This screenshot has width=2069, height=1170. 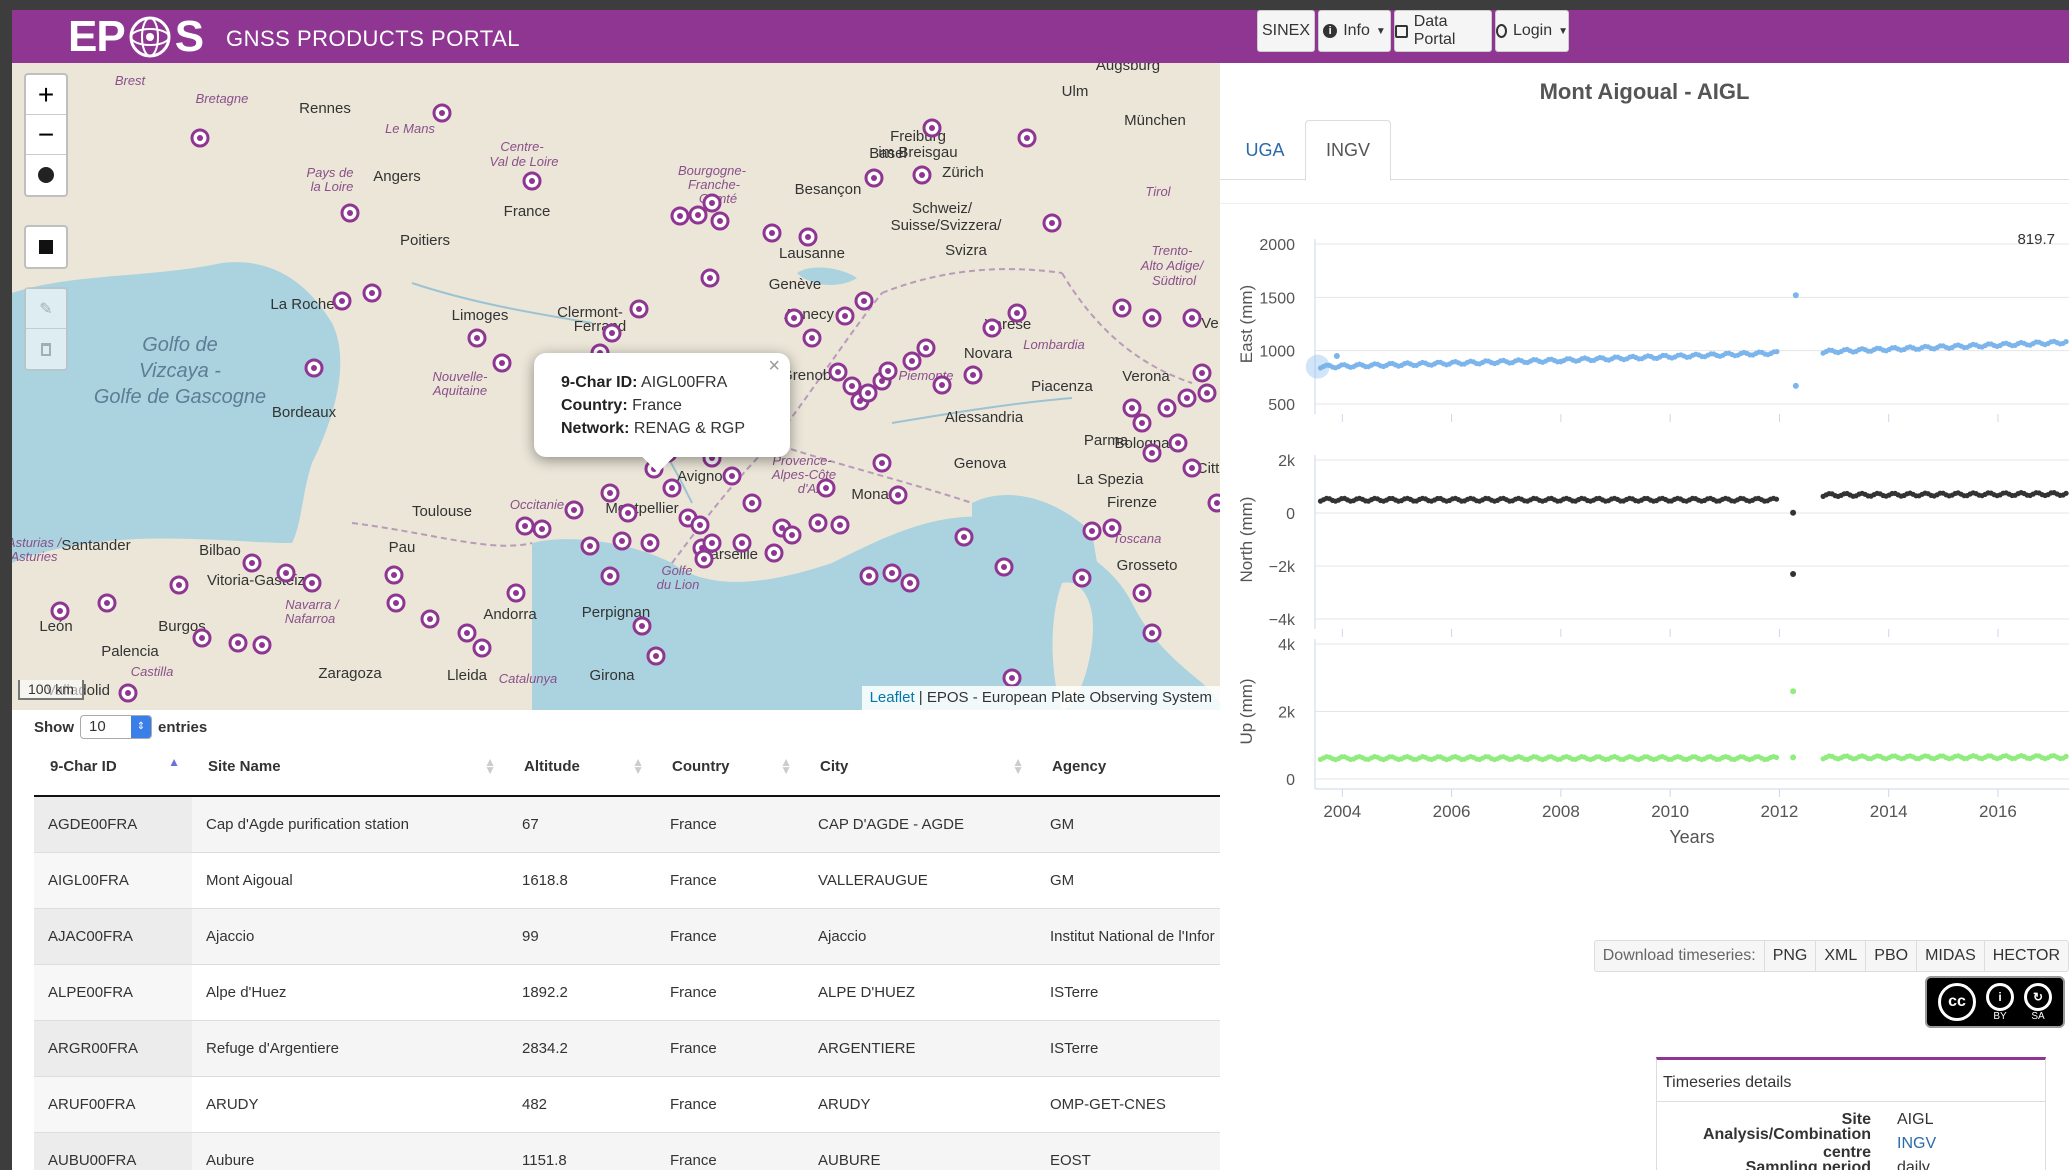 What do you see at coordinates (1890, 956) in the screenshot?
I see `download-pbo-button: PBO` at bounding box center [1890, 956].